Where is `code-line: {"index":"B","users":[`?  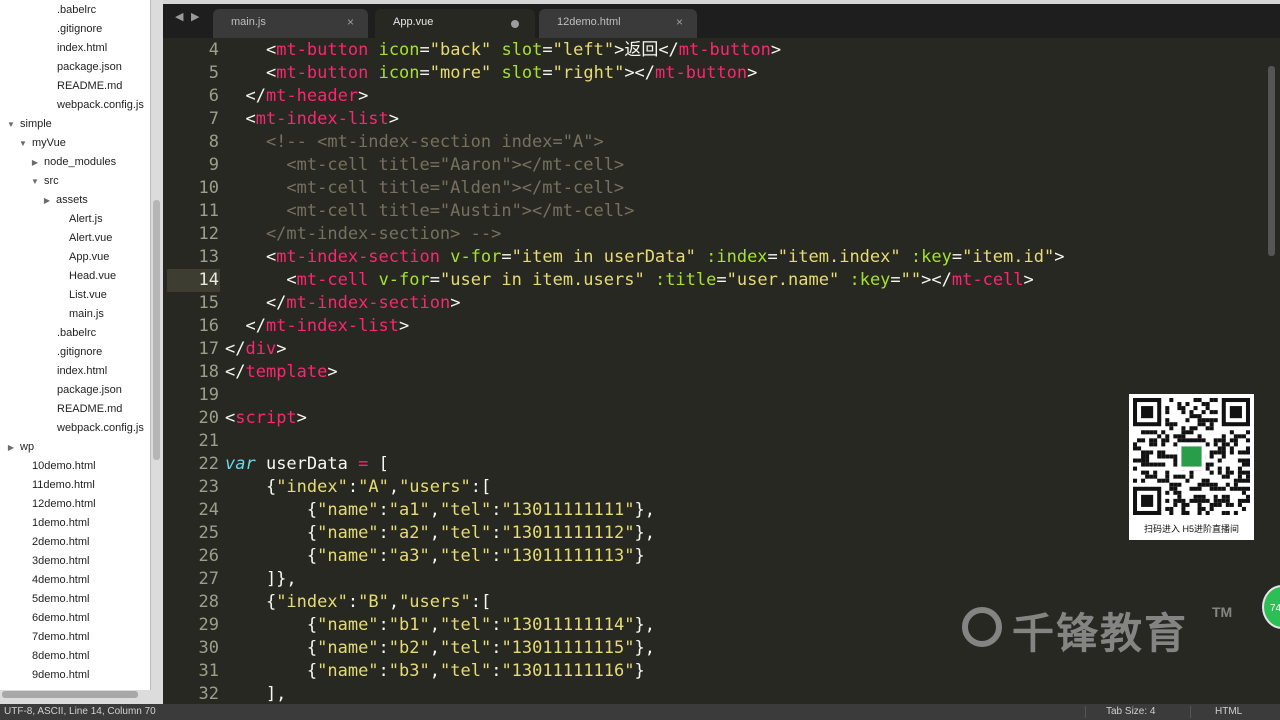 code-line: {"index":"B","users":[ is located at coordinates (358, 602).